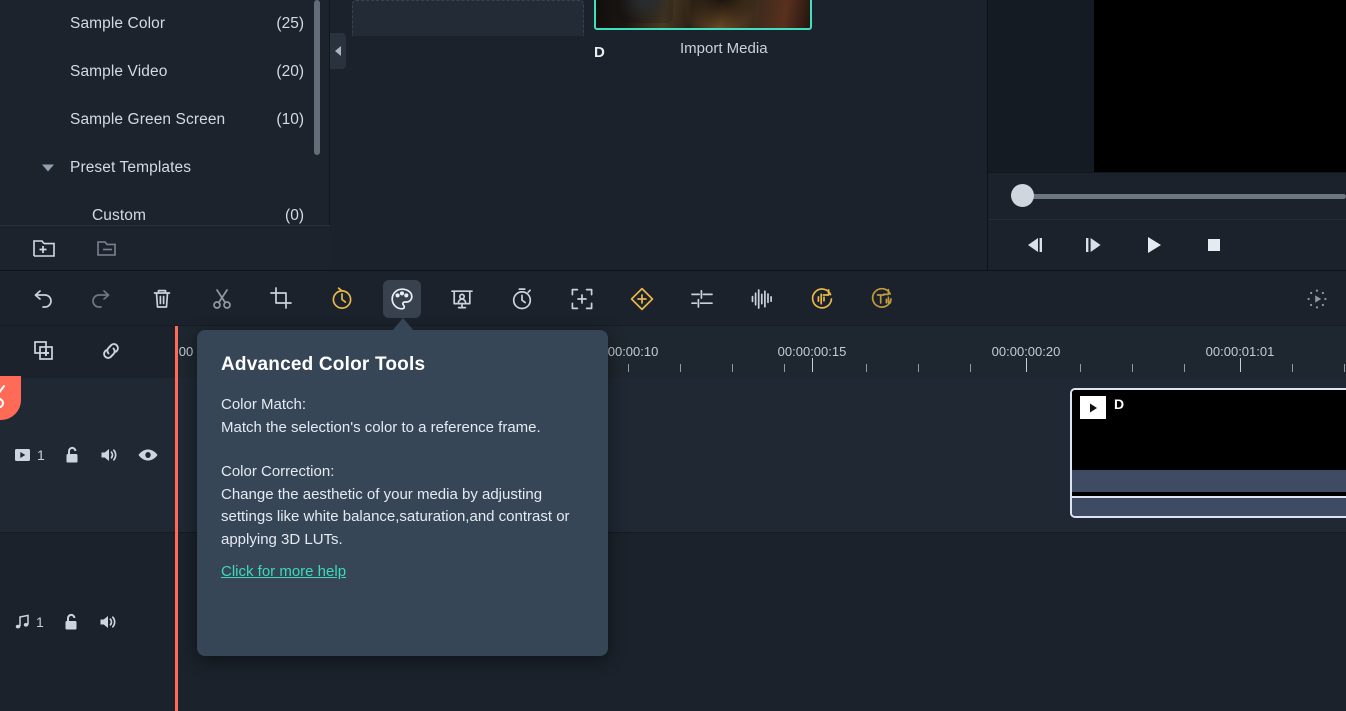  I want to click on chevron-down-icon, so click(48, 168).